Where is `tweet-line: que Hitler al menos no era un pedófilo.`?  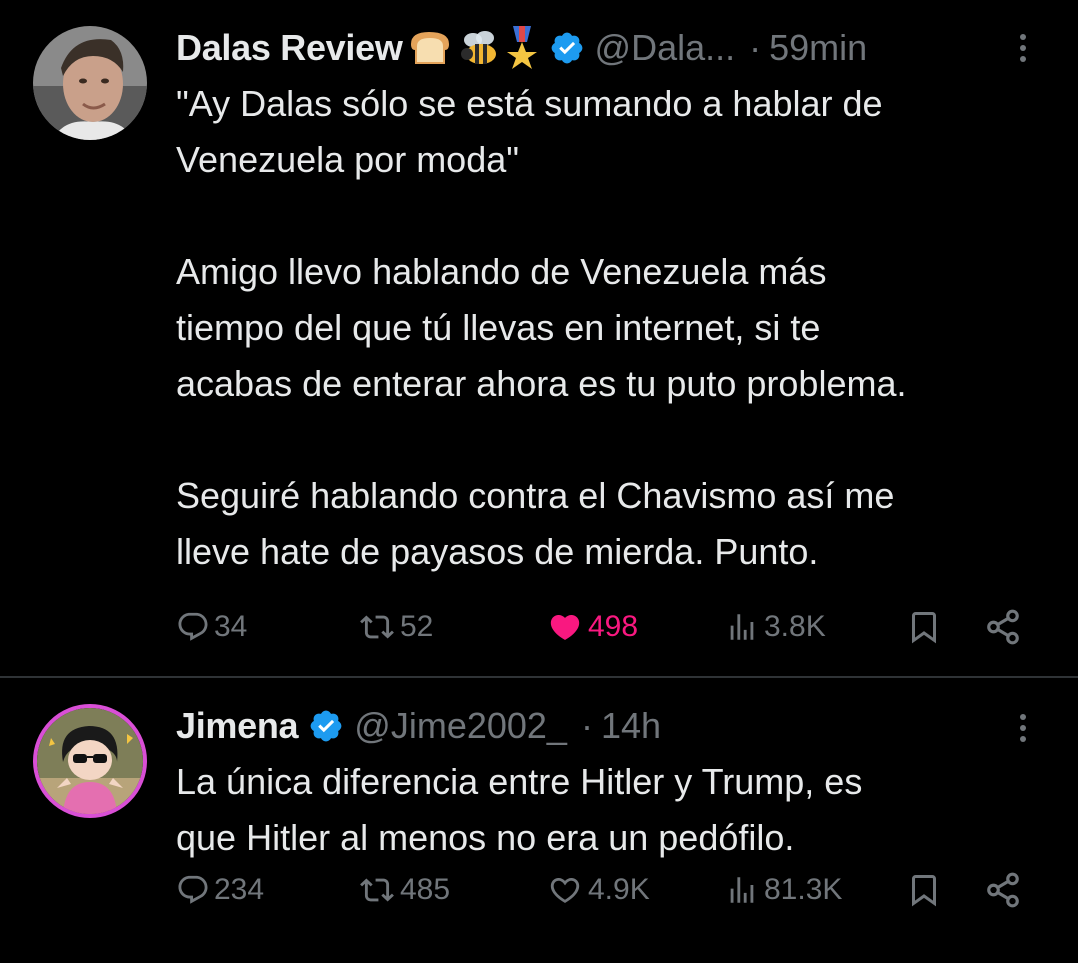
tweet-line: que Hitler al menos no era un pedófilo. is located at coordinates (485, 837).